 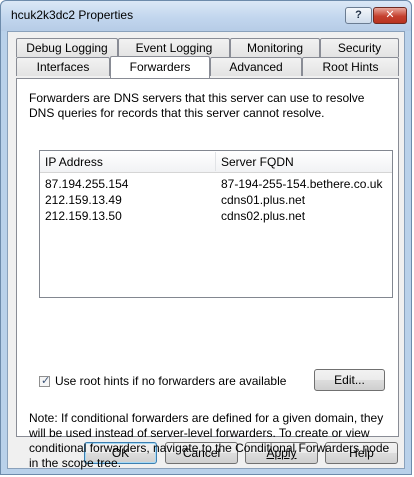 I want to click on row-fqdn: cdns01.plus.net, so click(x=263, y=200).